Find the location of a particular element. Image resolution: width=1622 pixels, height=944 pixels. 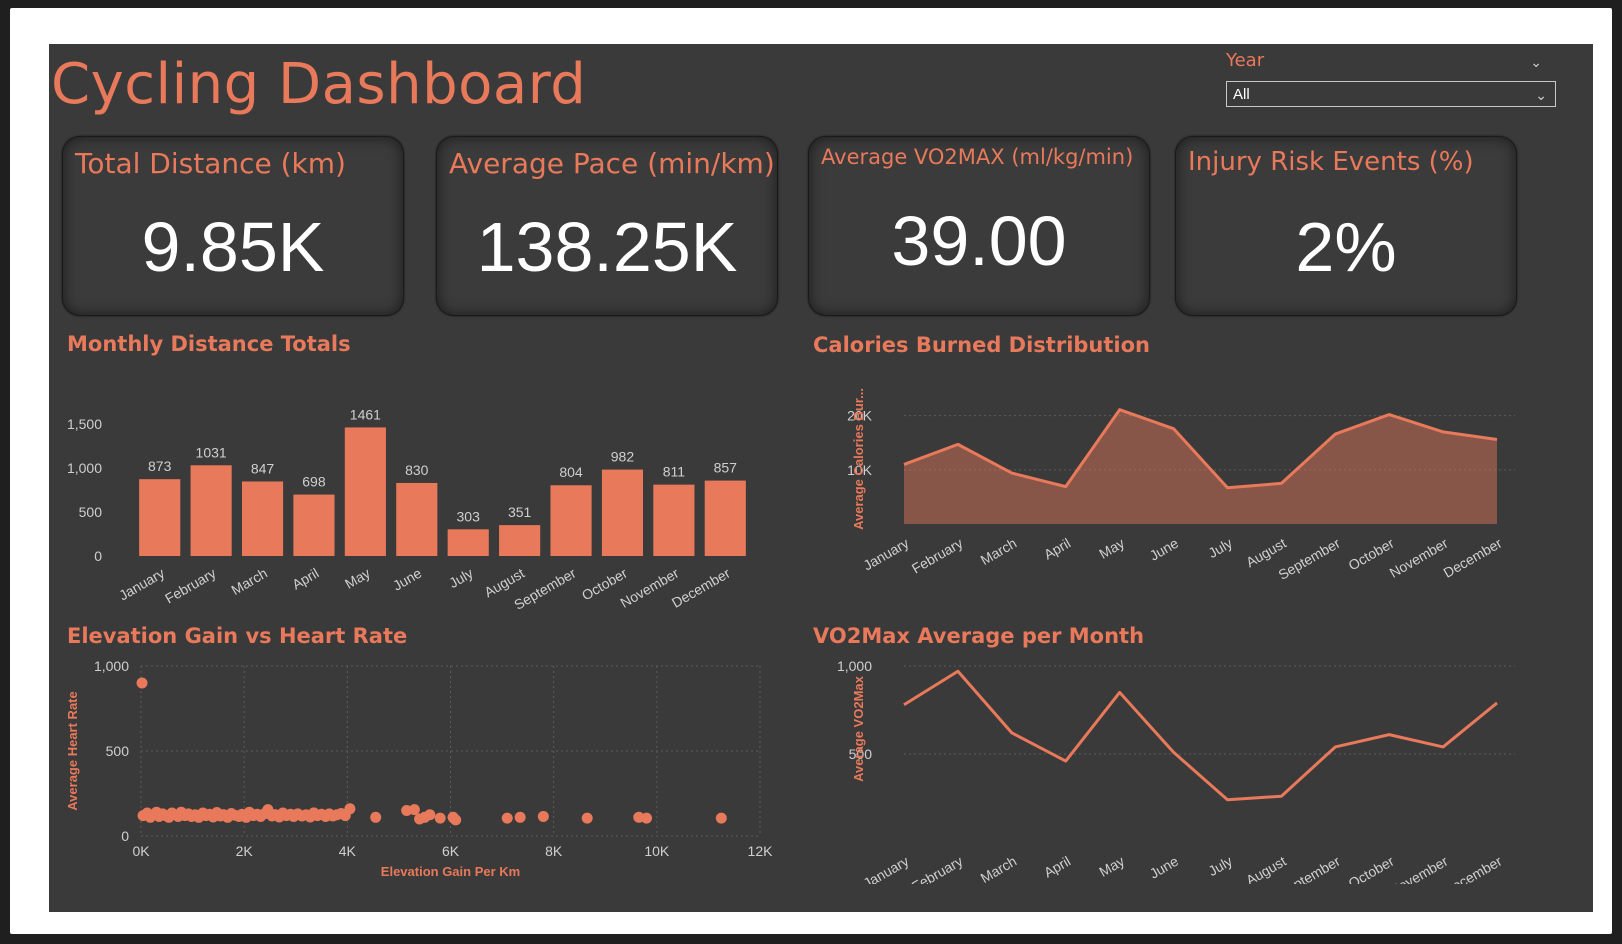

kpi-card-injury-risk: Injury Risk Events (%) 2% is located at coordinates (1346, 226).